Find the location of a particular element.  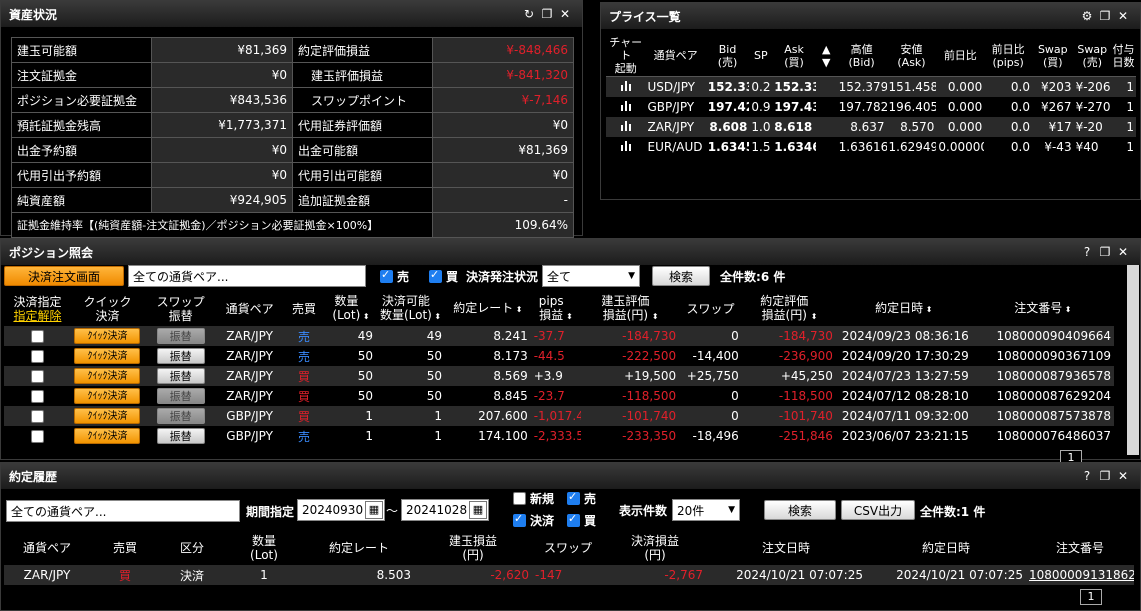

position-header: 通貨ペア is located at coordinates (249, 309).